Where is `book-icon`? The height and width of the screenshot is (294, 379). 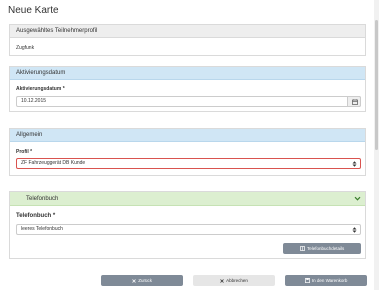 book-icon is located at coordinates (302, 249).